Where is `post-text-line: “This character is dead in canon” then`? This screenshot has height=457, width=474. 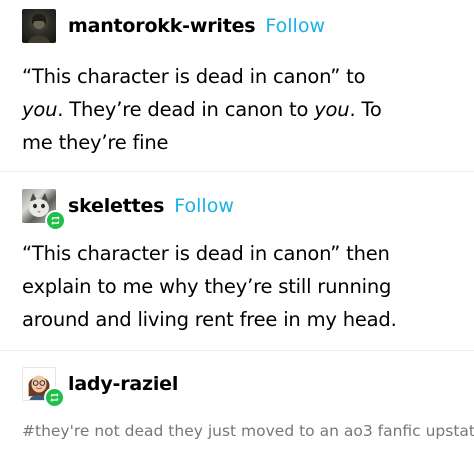 post-text-line: “This character is dead in canon” then is located at coordinates (242, 253).